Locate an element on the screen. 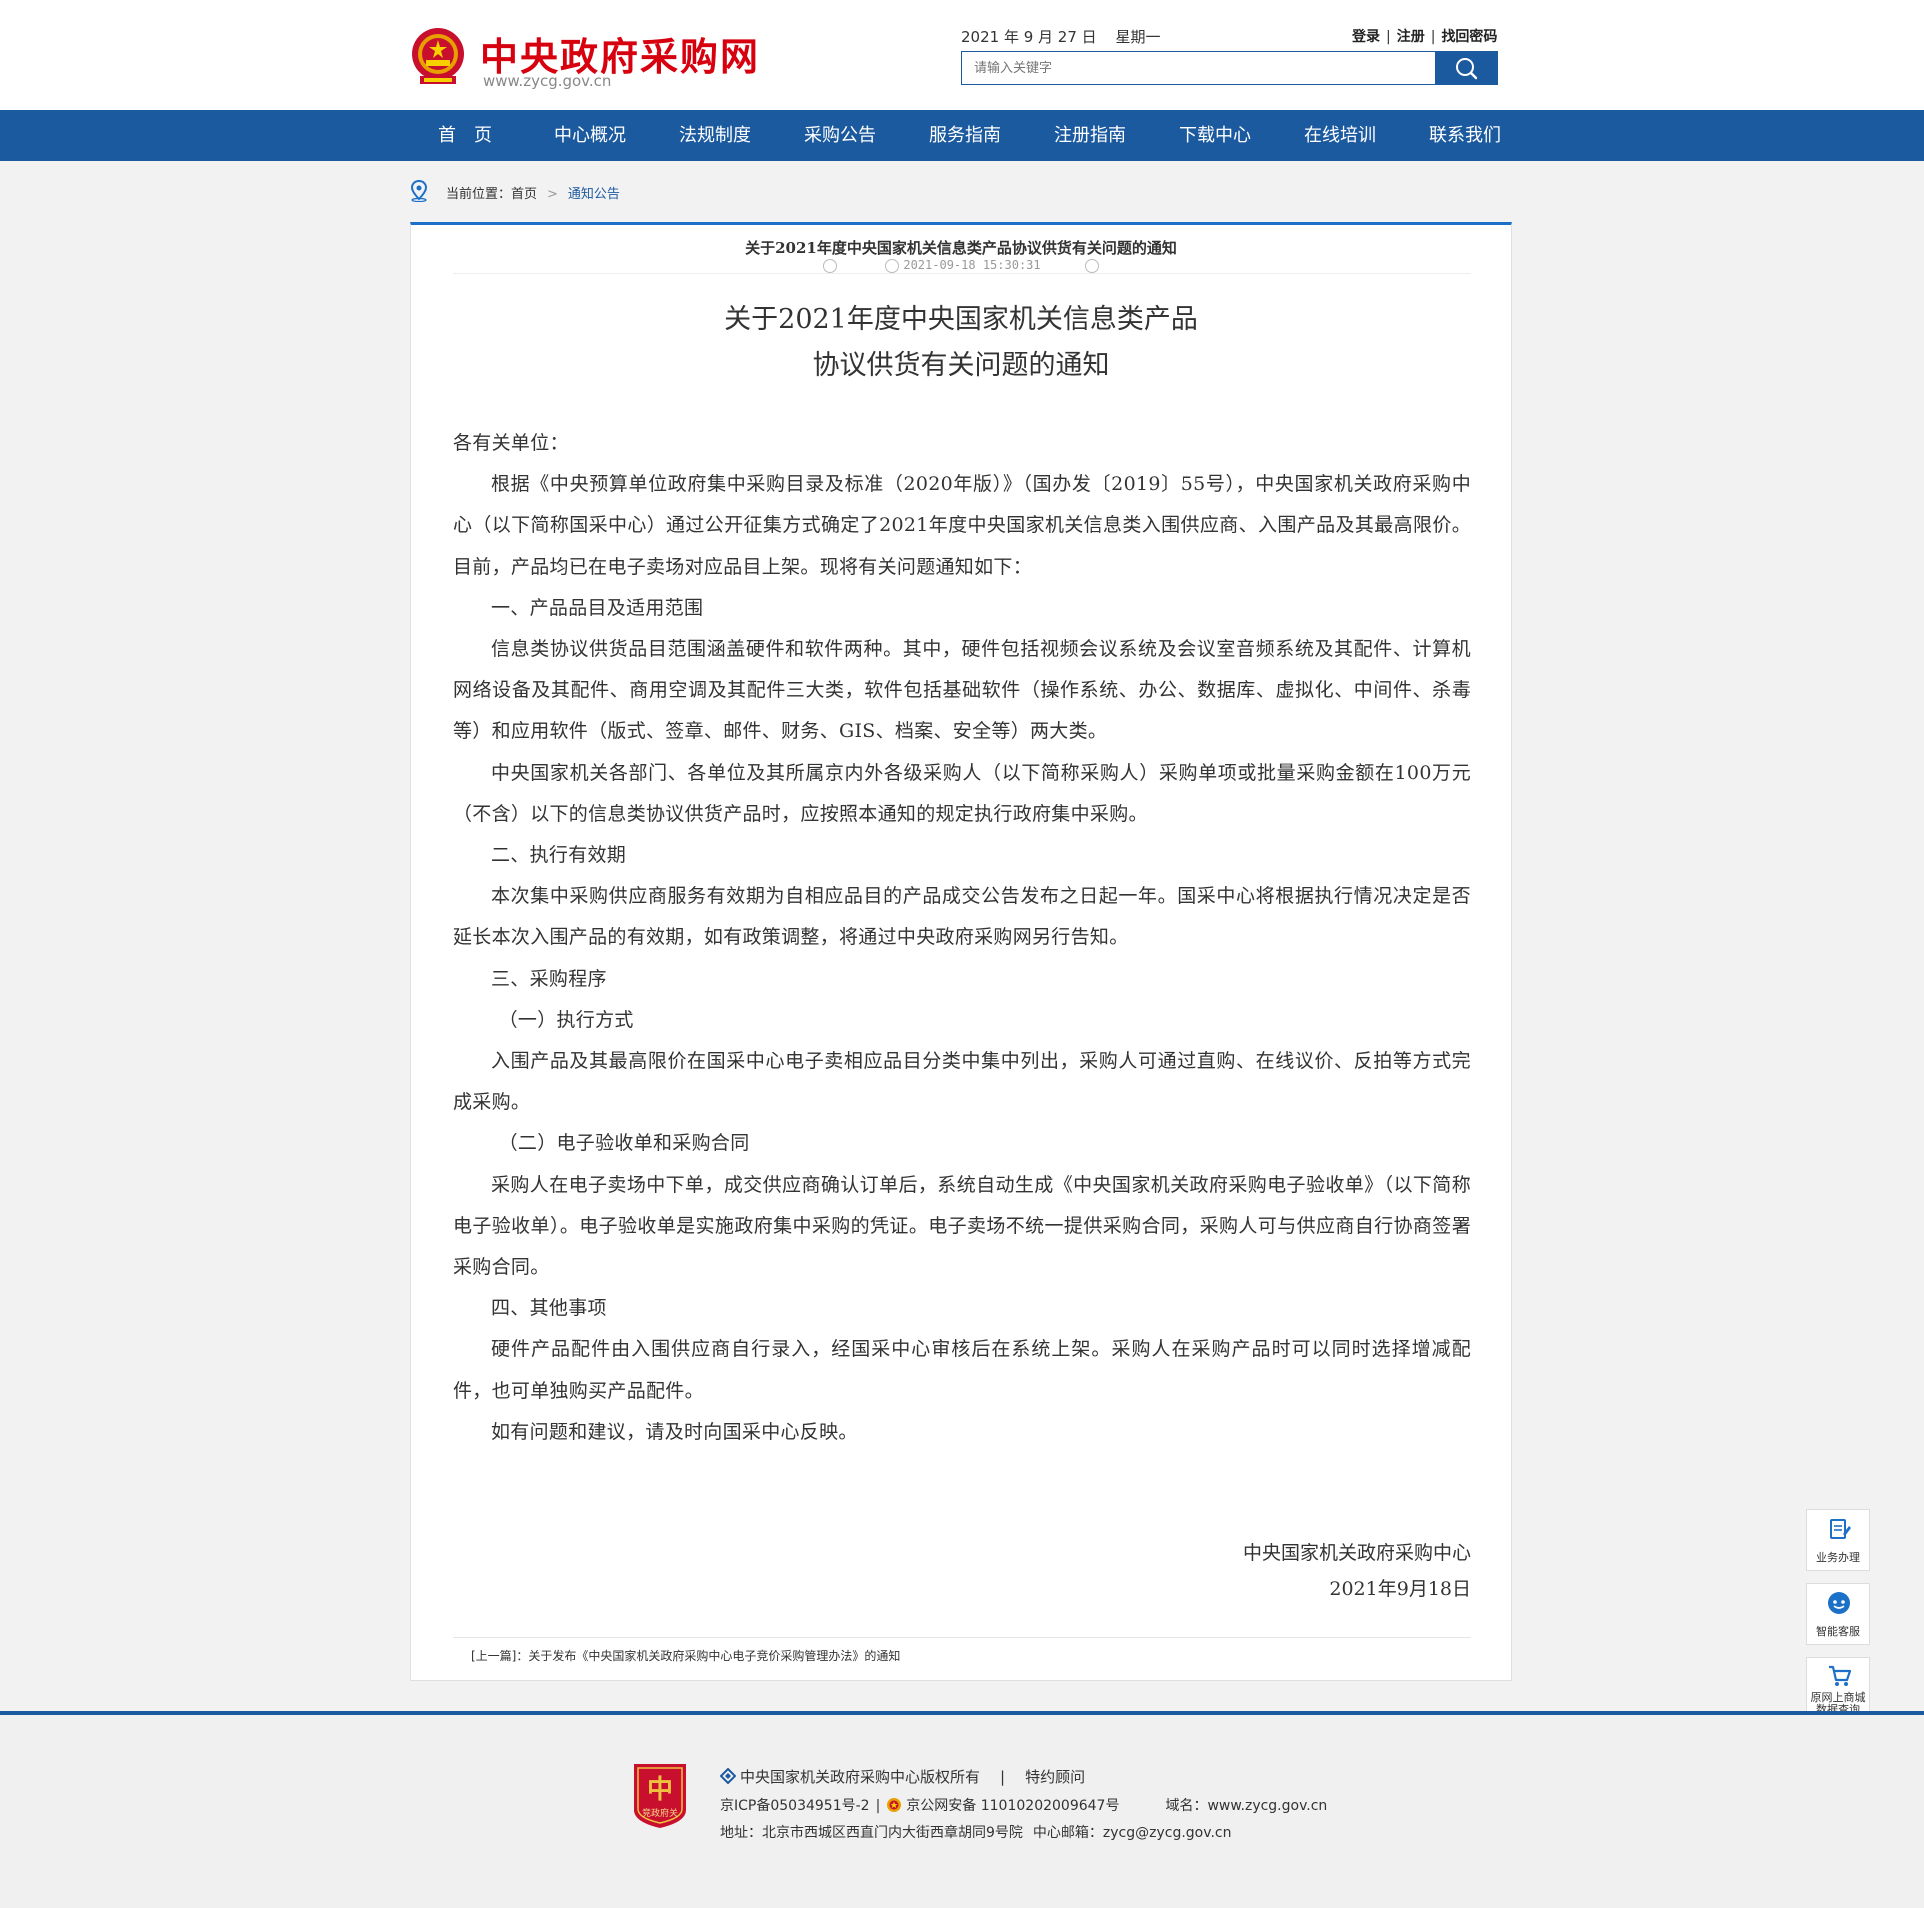  nav-center-overview: 中心概况 is located at coordinates (590, 135).